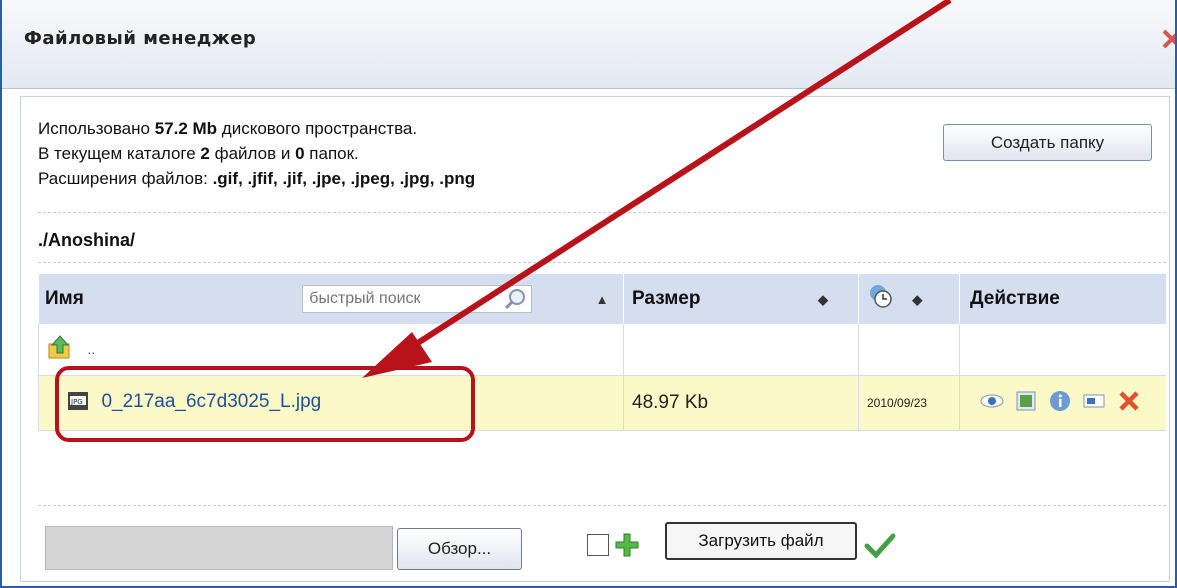 The width and height of the screenshot is (1177, 588). Describe the element at coordinates (91, 349) in the screenshot. I see `parent-label: ..` at that location.